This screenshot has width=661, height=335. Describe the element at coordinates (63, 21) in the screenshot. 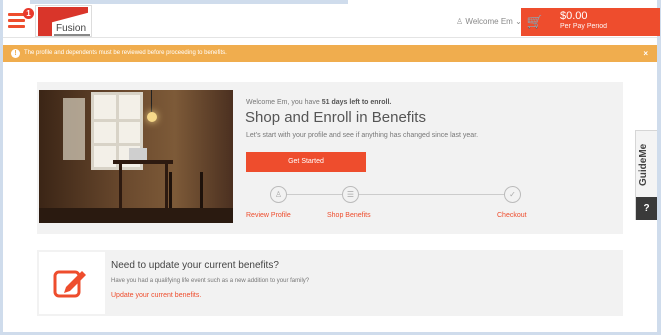

I see `company-logo: Fusion` at that location.